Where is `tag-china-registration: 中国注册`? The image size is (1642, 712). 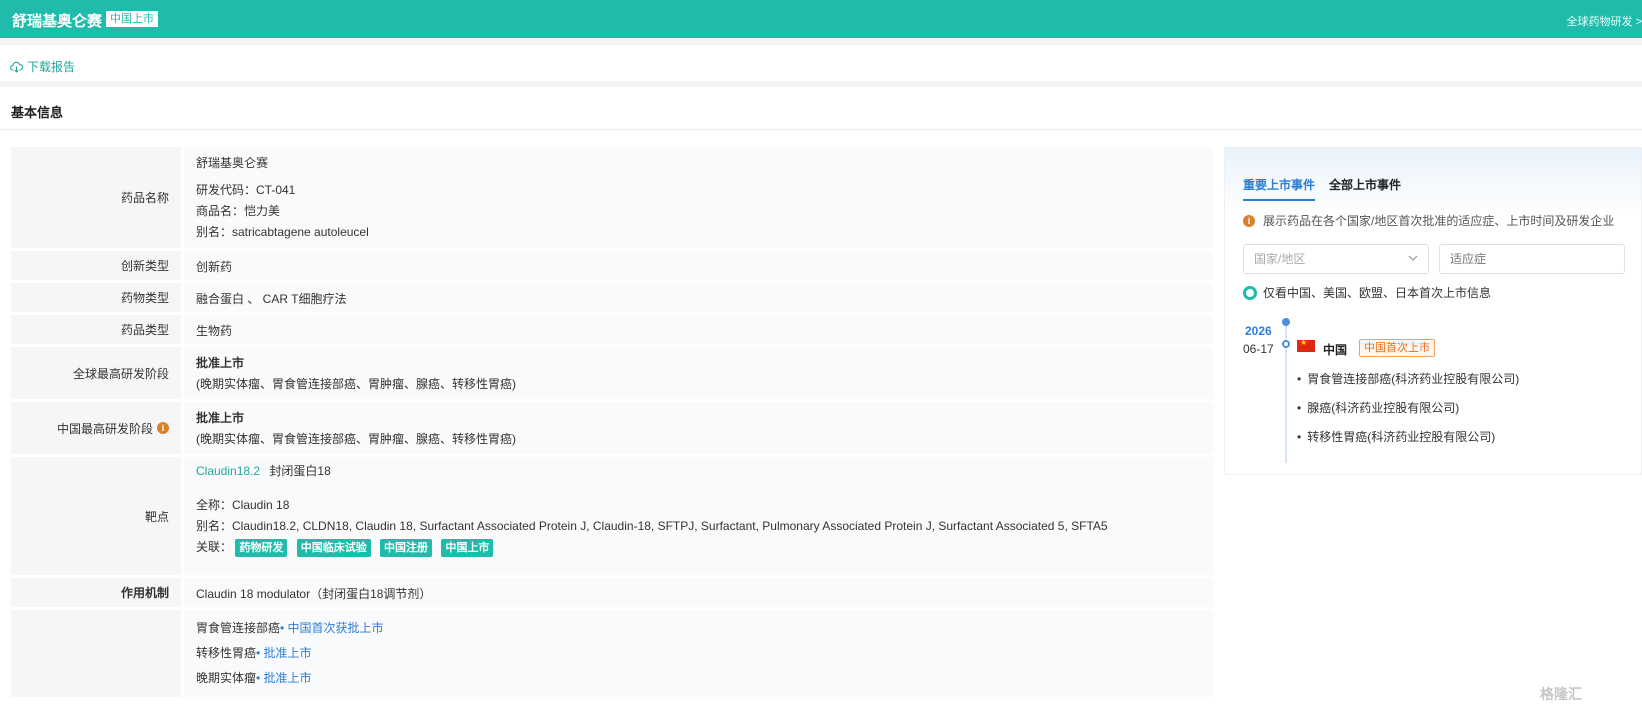
tag-china-registration: 中国注册 is located at coordinates (406, 548).